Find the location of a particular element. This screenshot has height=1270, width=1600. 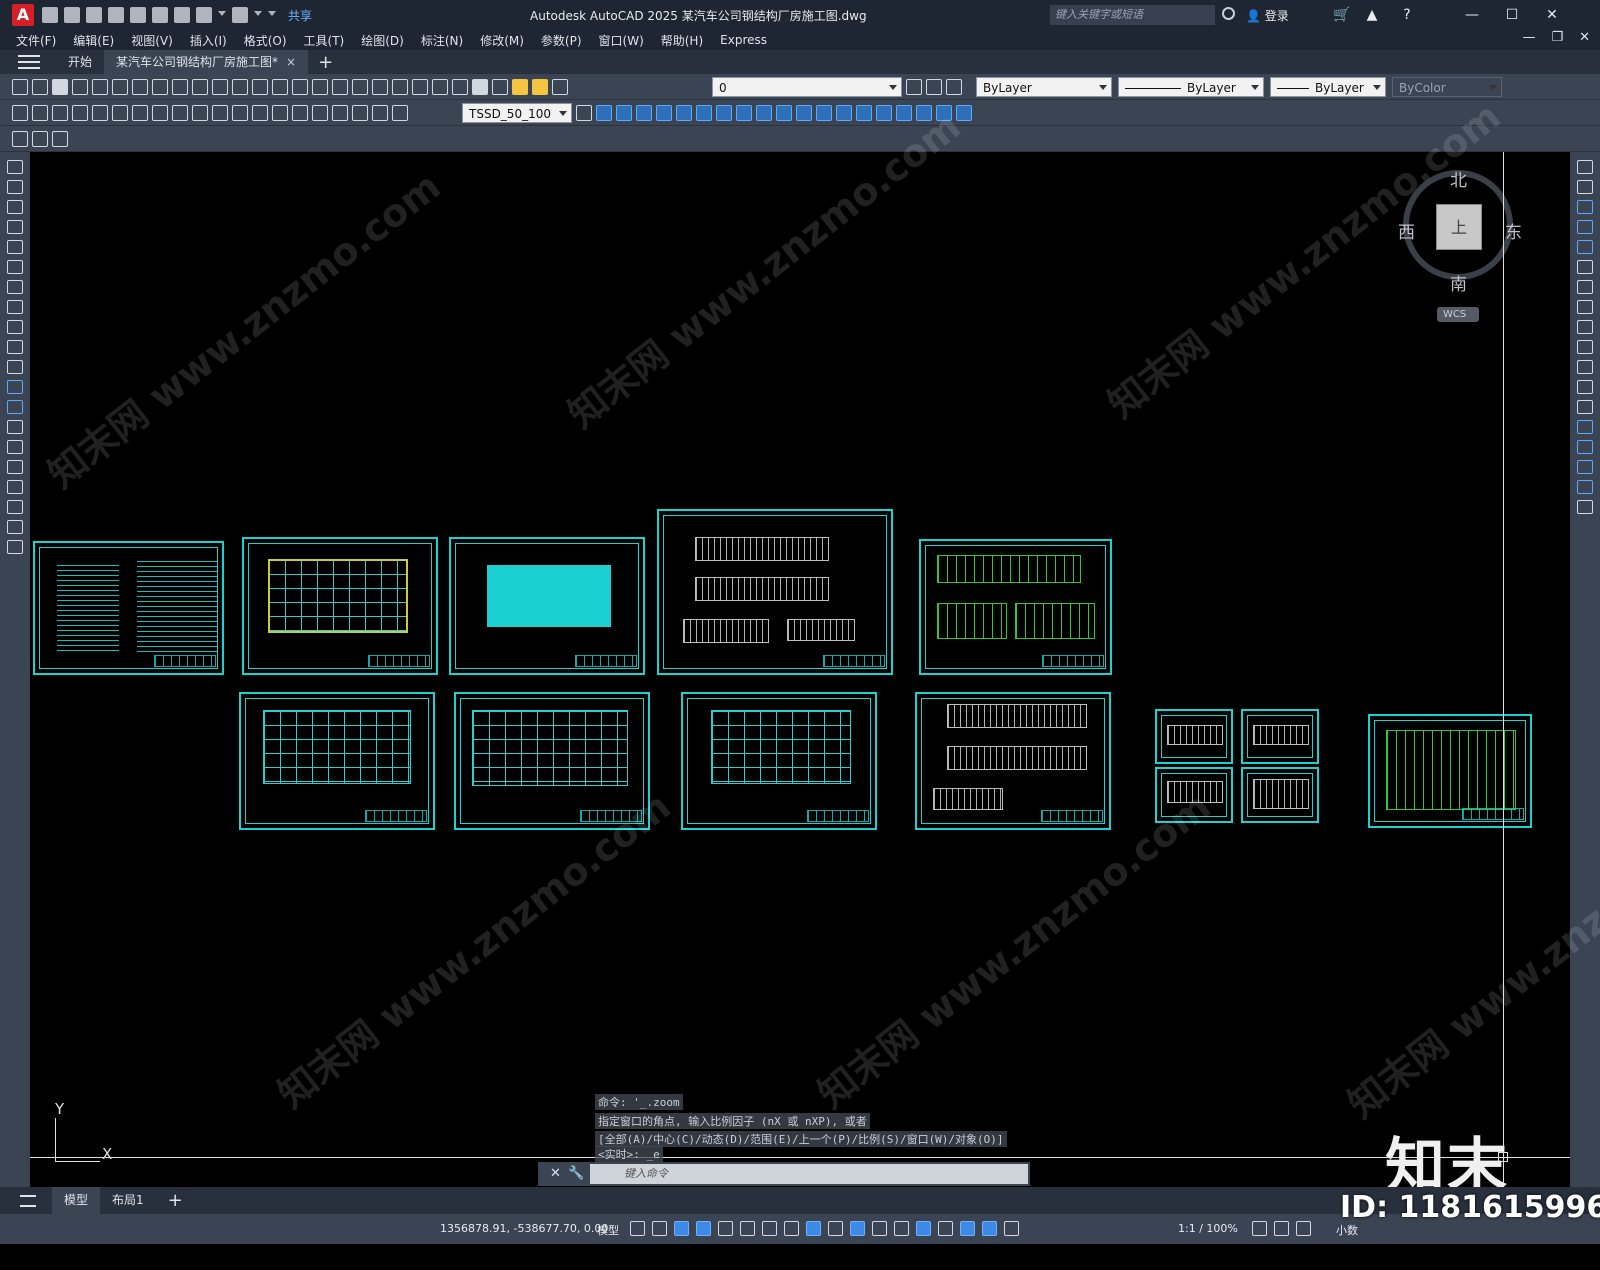

explode-icon is located at coordinates (1585, 507).